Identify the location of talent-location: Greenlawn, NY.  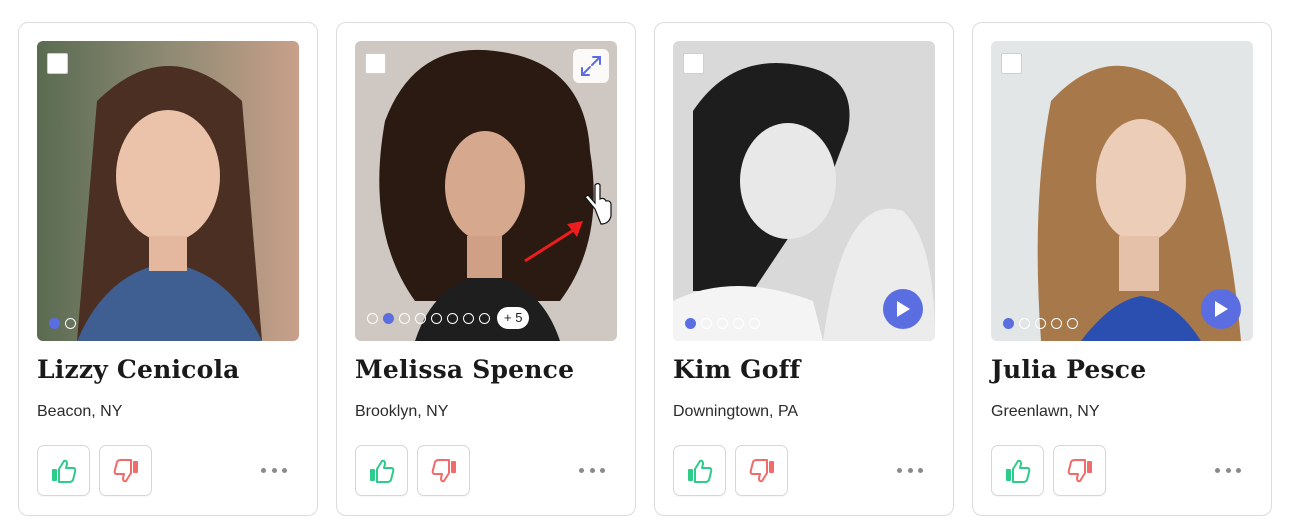
(1045, 411).